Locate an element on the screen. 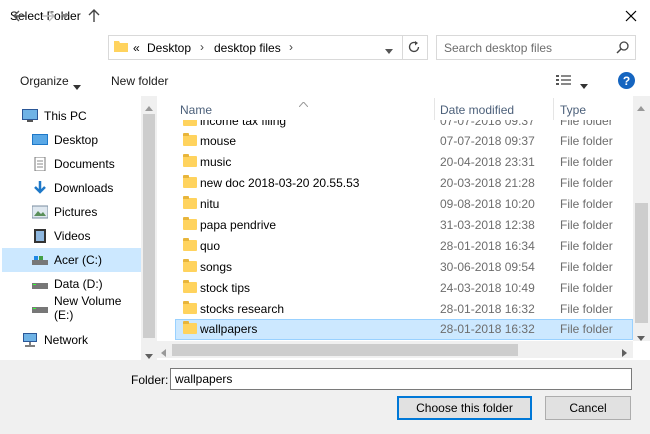 Image resolution: width=650 pixels, height=434 pixels. cancel-button: Cancel is located at coordinates (588, 408).